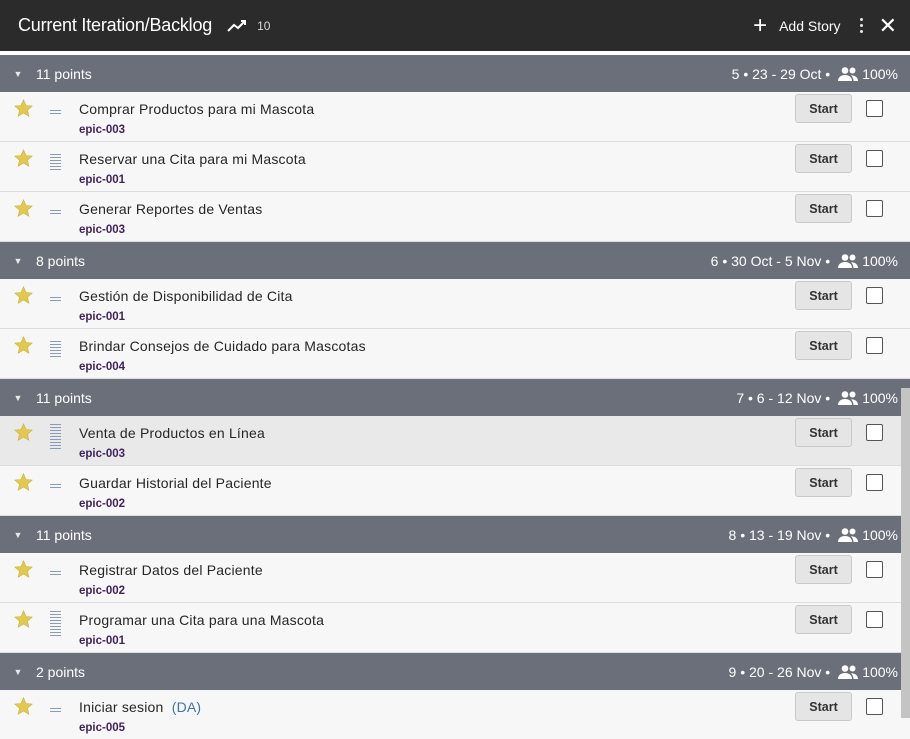  I want to click on story-name: Comprar Productos para mi Mascota, so click(196, 109).